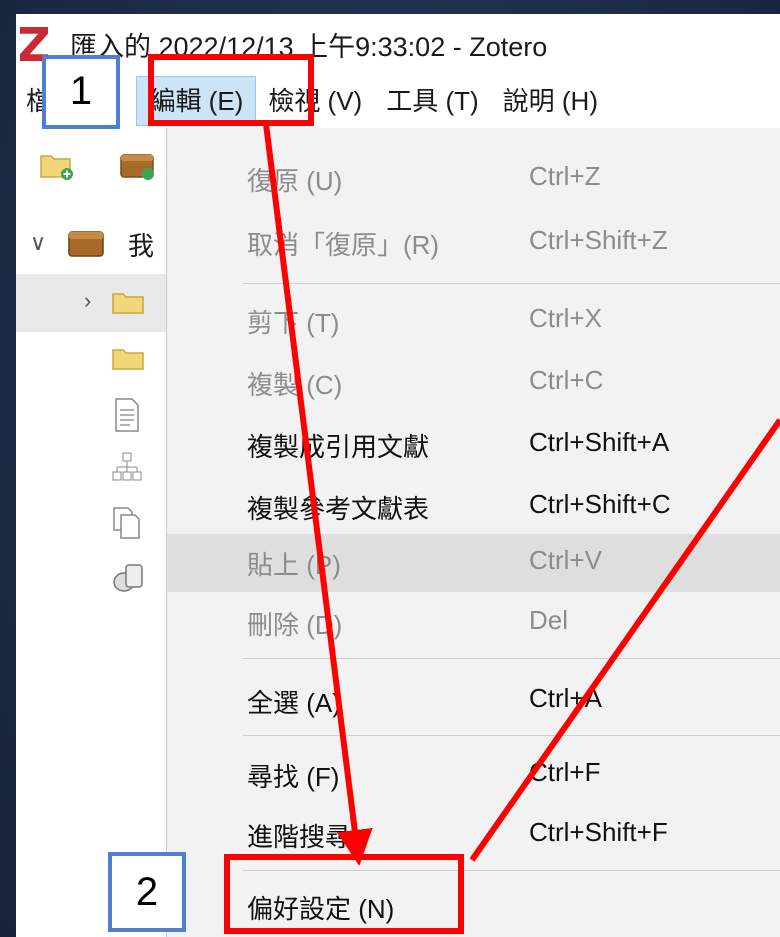  I want to click on menu-item-copy-bibliography: 複製參考文獻表 Ctrl+Shift+C, so click(473, 507).